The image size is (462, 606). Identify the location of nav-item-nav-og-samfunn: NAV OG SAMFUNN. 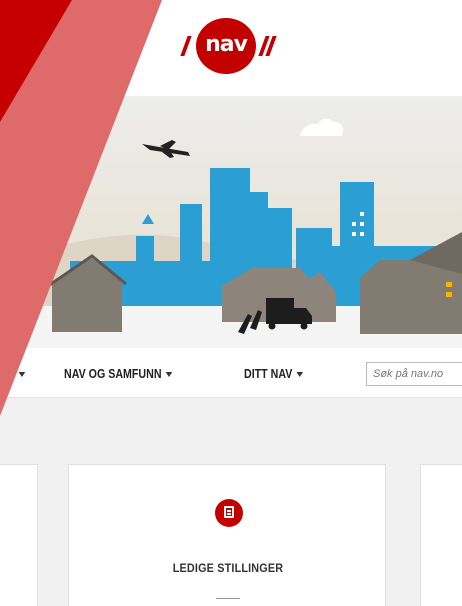
(118, 373).